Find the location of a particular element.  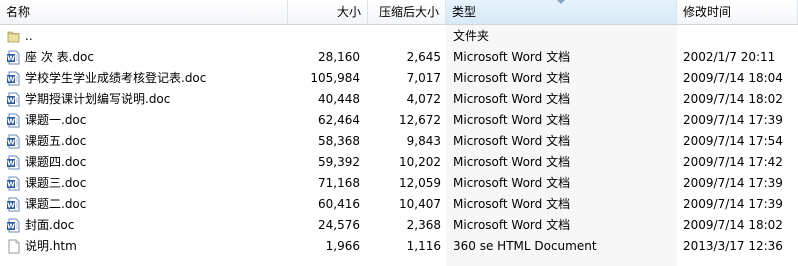

file-compressed-size: 12,059 is located at coordinates (420, 183).